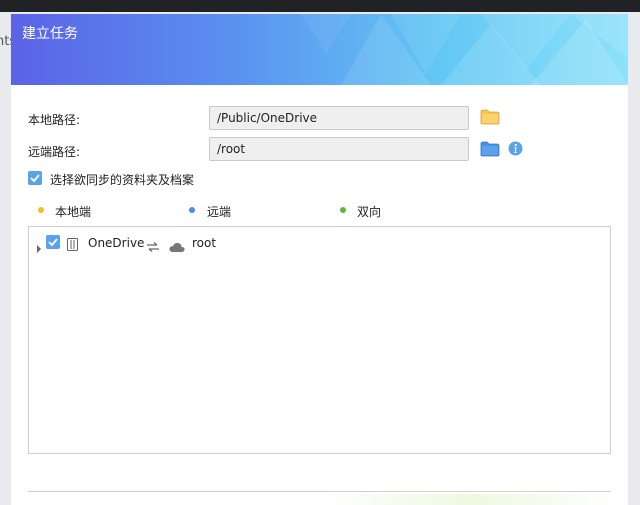 The width and height of the screenshot is (640, 505). What do you see at coordinates (219, 212) in the screenshot?
I see `legend-remote-label: 远端` at bounding box center [219, 212].